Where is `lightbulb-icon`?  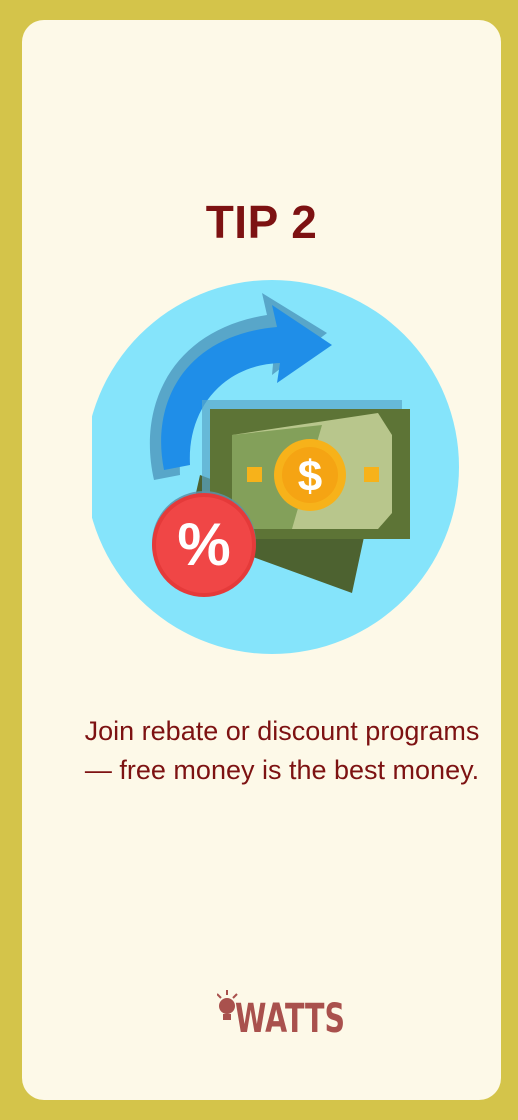 lightbulb-icon is located at coordinates (227, 1005).